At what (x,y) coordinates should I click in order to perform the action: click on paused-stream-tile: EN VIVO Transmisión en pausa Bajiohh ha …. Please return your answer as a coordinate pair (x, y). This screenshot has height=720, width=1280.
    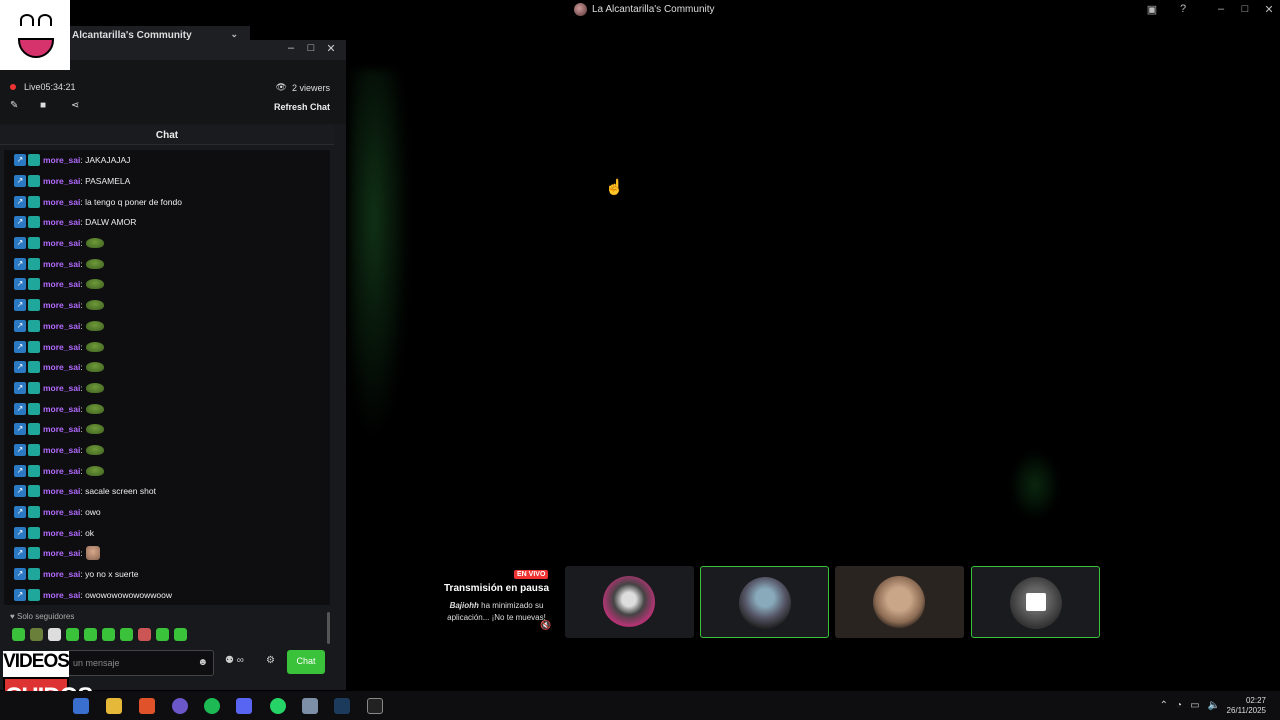
    Looking at the image, I should click on (494, 602).